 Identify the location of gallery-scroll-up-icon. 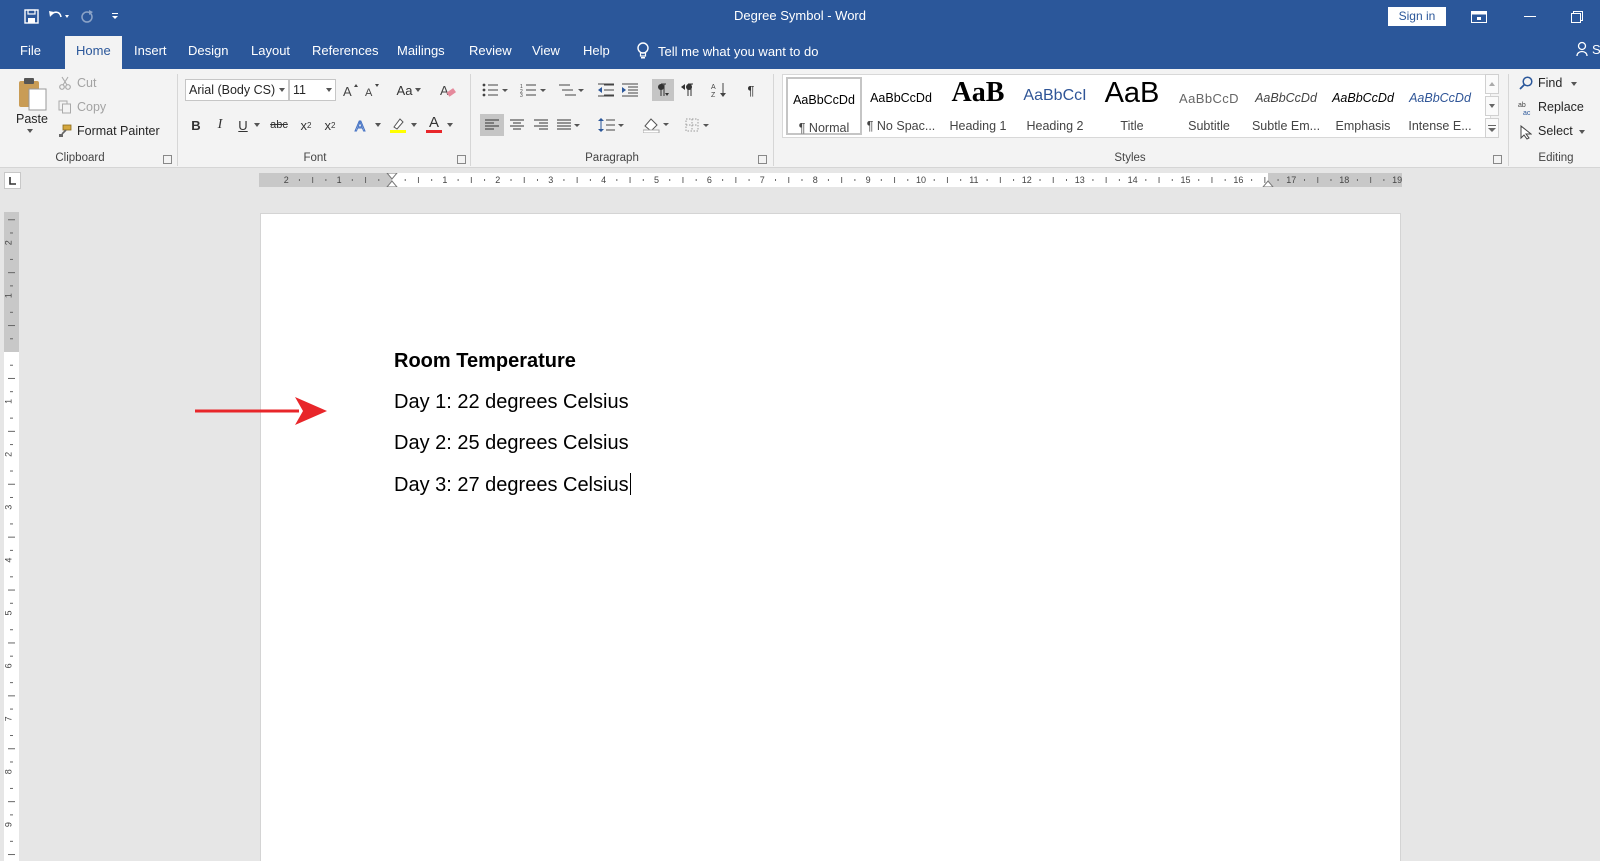
(1492, 84).